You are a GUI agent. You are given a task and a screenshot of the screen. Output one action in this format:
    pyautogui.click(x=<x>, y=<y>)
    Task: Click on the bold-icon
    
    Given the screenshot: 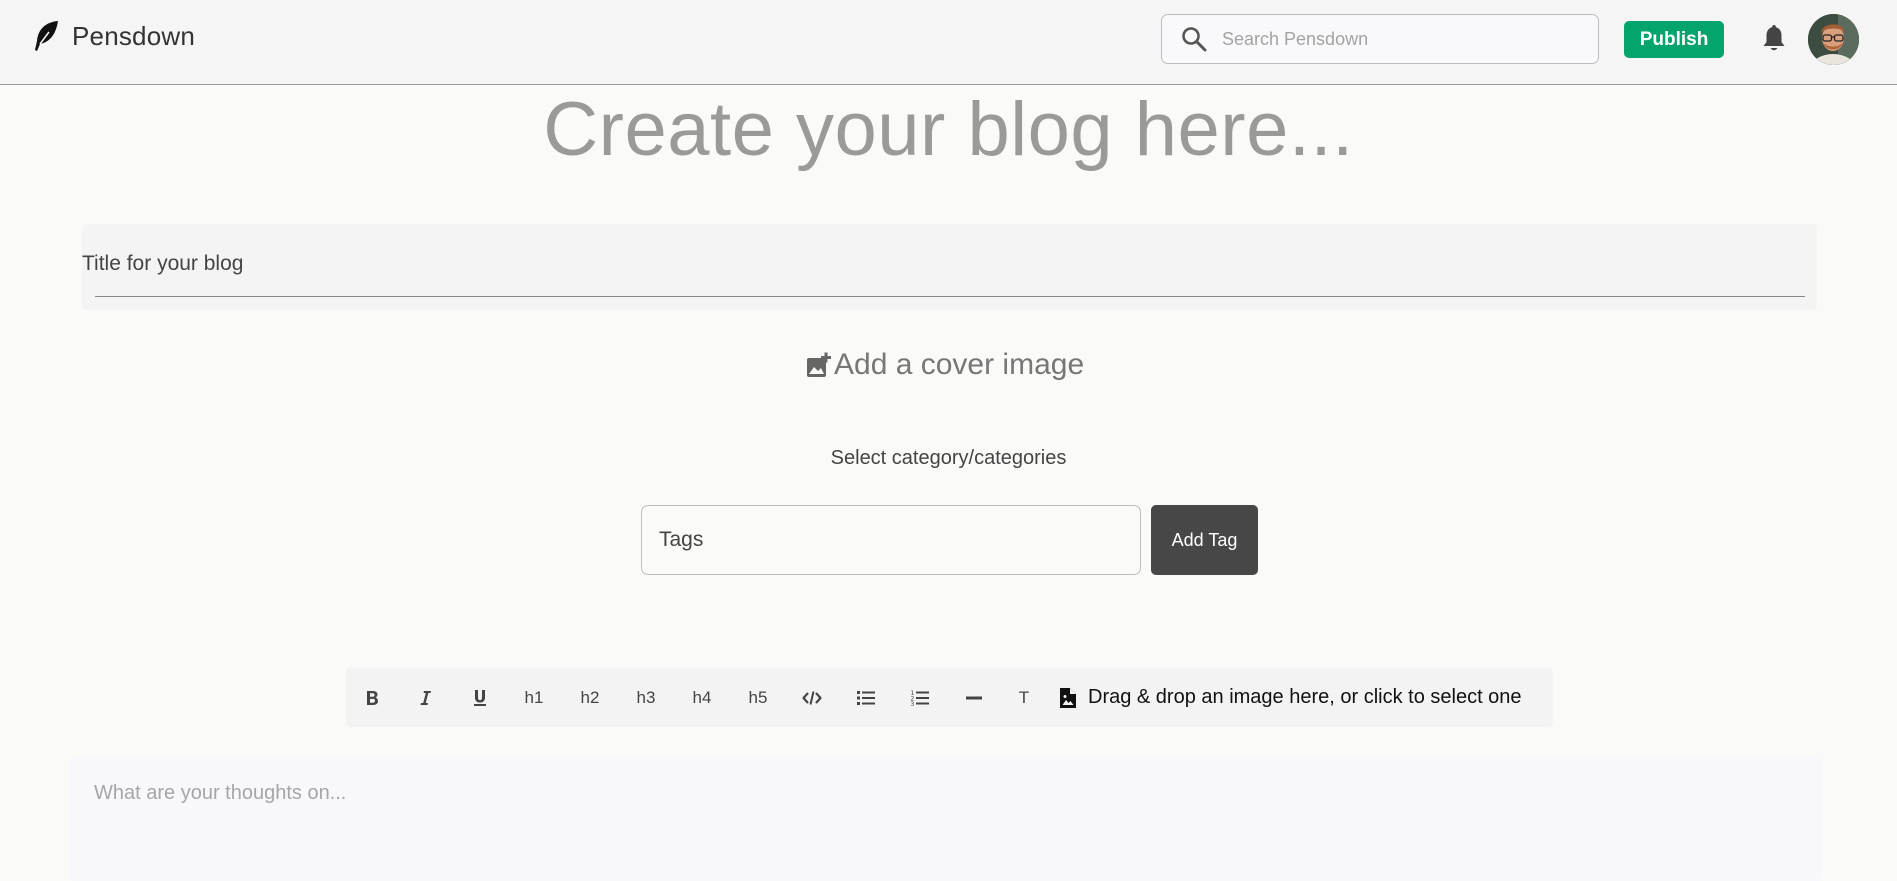 What is the action you would take?
    pyautogui.click(x=372, y=697)
    